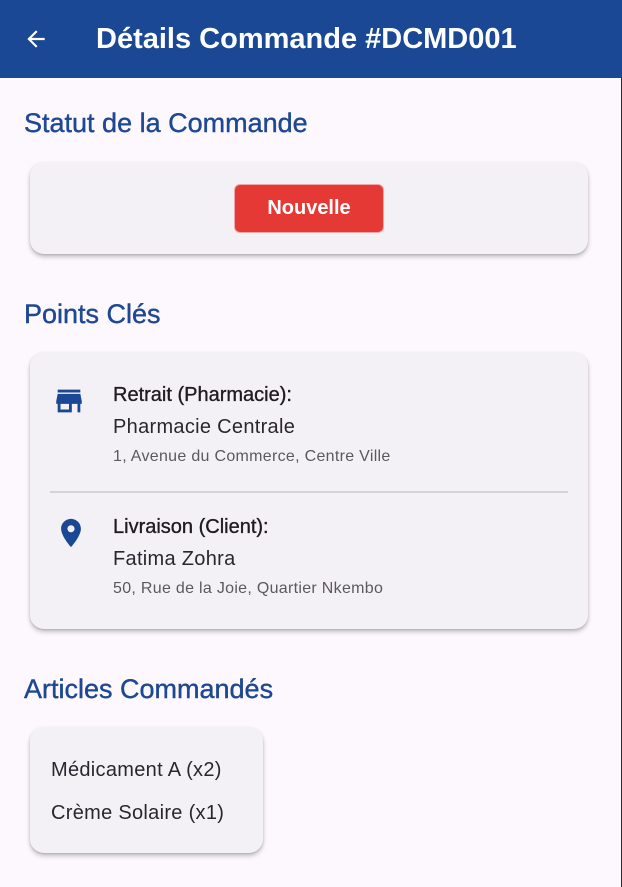 The width and height of the screenshot is (622, 887). Describe the element at coordinates (252, 456) in the screenshot. I see `pickup-address: 1, Avenue du Commerce, Centre Ville` at that location.